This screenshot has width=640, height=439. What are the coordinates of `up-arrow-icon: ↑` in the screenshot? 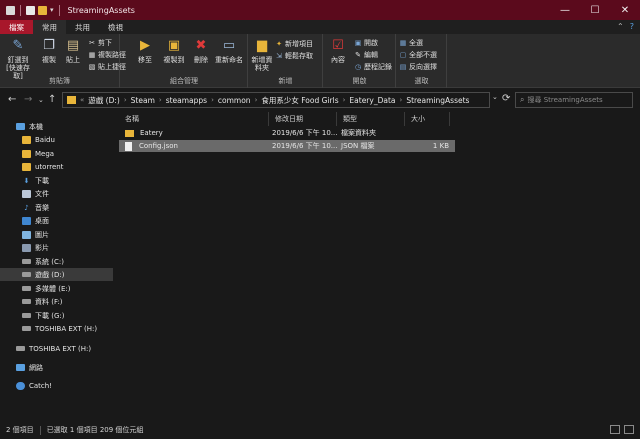 It's located at (52, 99).